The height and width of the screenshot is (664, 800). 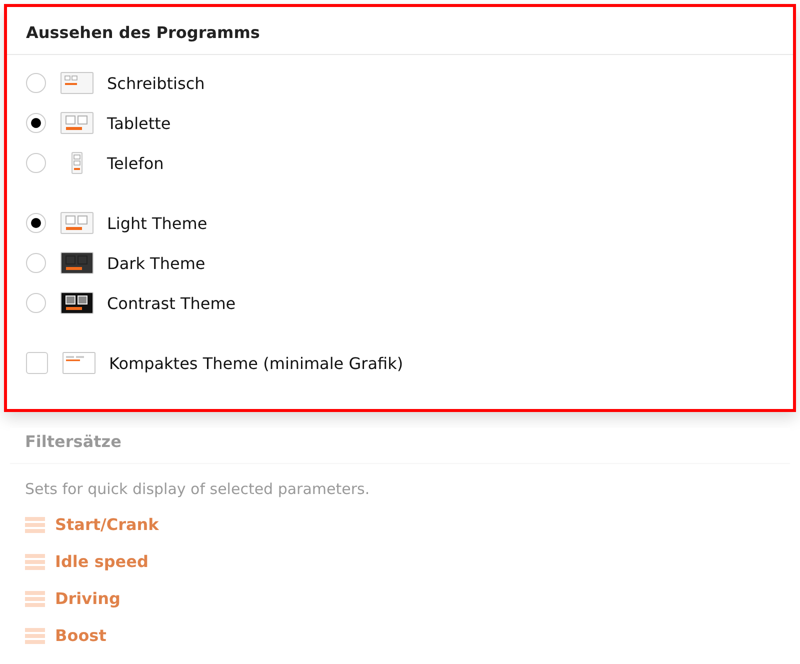 I want to click on option-label: Light Theme, so click(x=157, y=223).